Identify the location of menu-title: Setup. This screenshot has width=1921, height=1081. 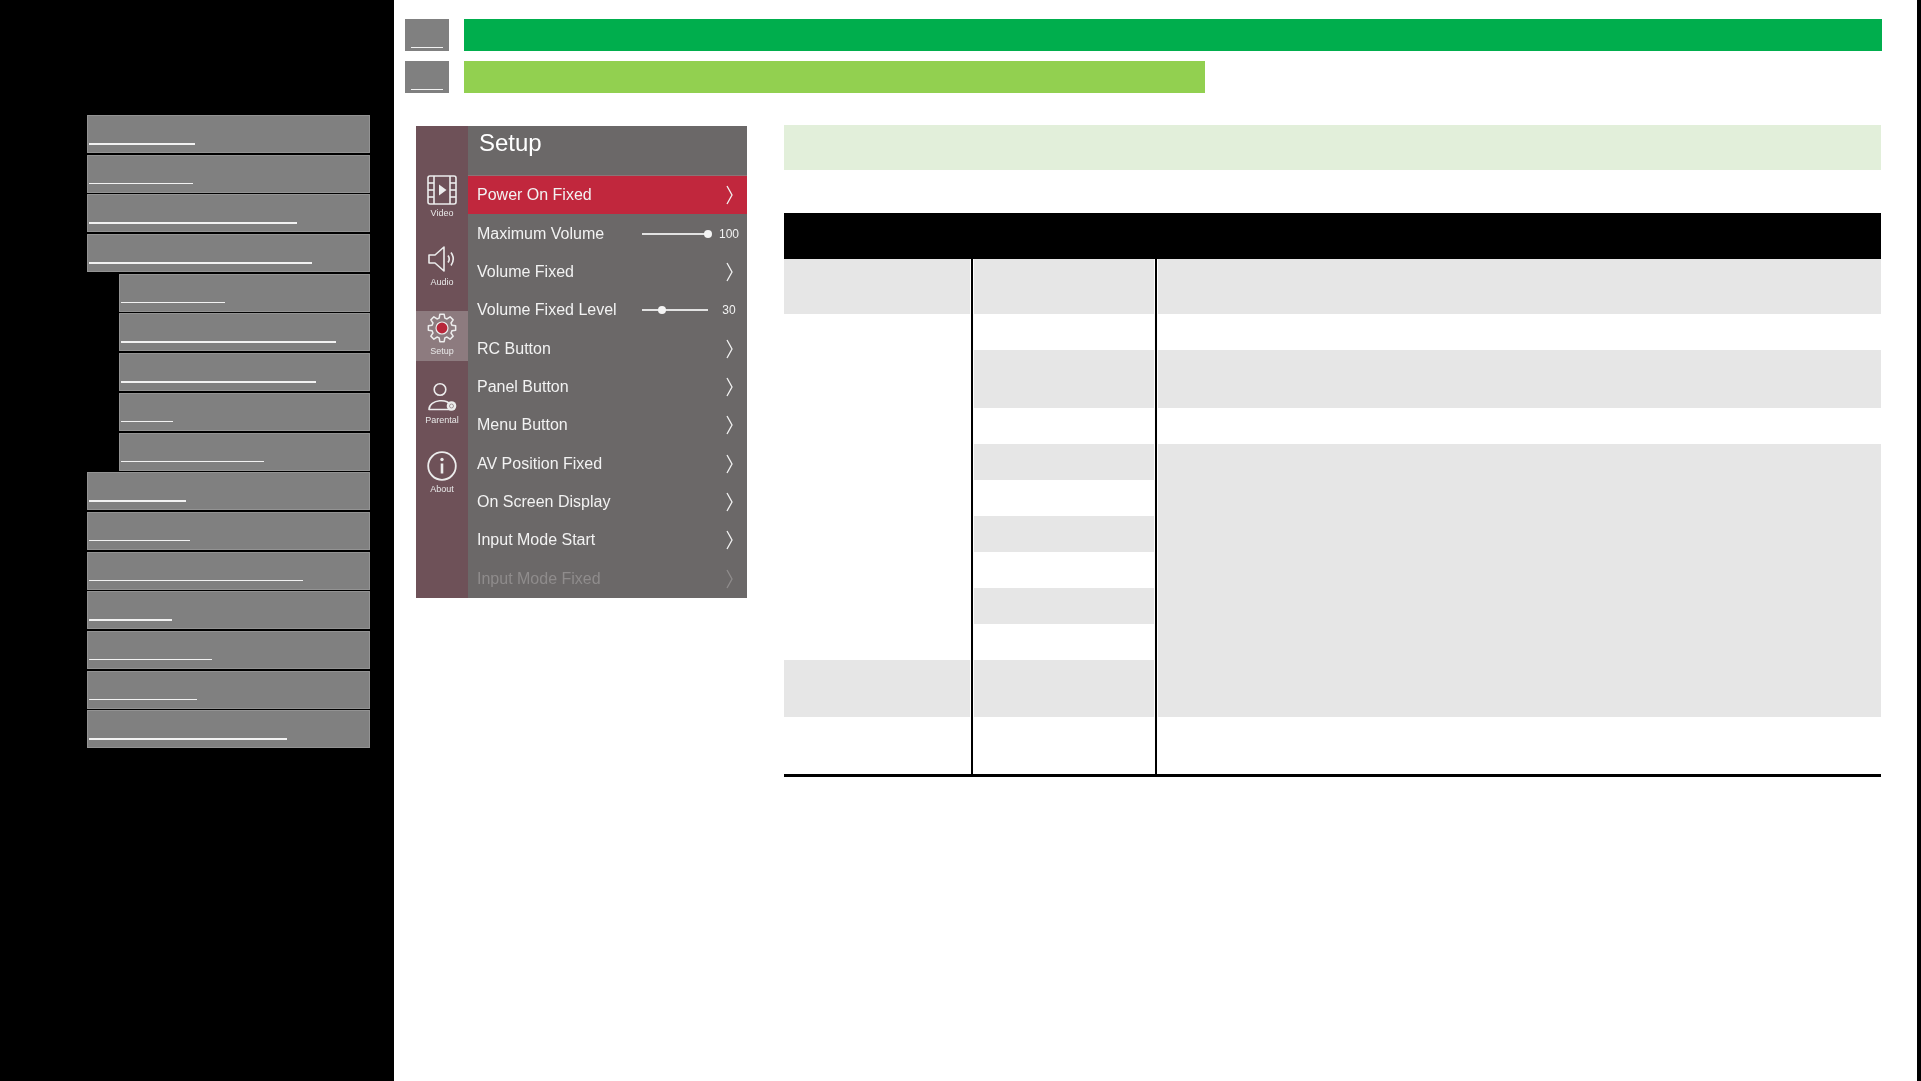
(607, 151).